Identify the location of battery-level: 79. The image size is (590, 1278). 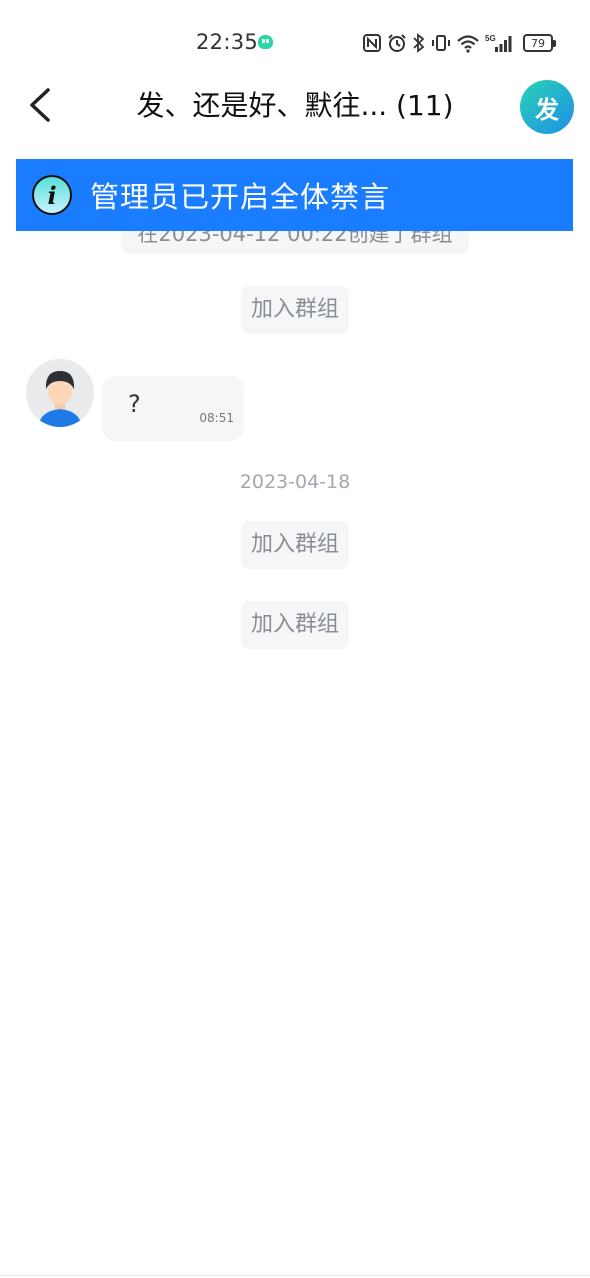
(538, 43).